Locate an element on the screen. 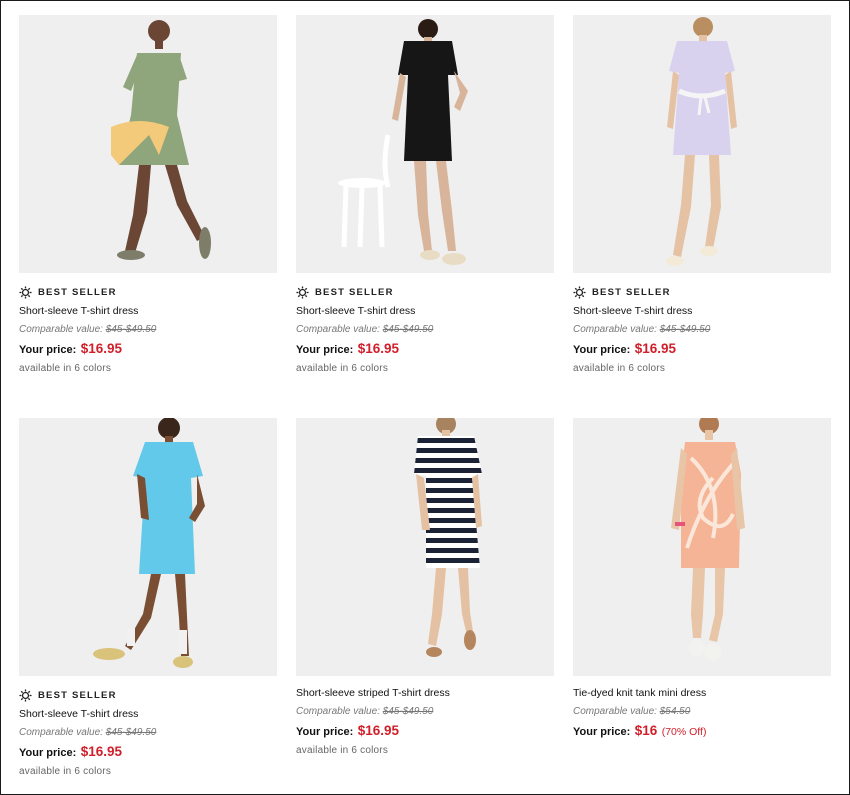 Image resolution: width=850 pixels, height=795 pixels. model-green-dress-image is located at coordinates (148, 144).